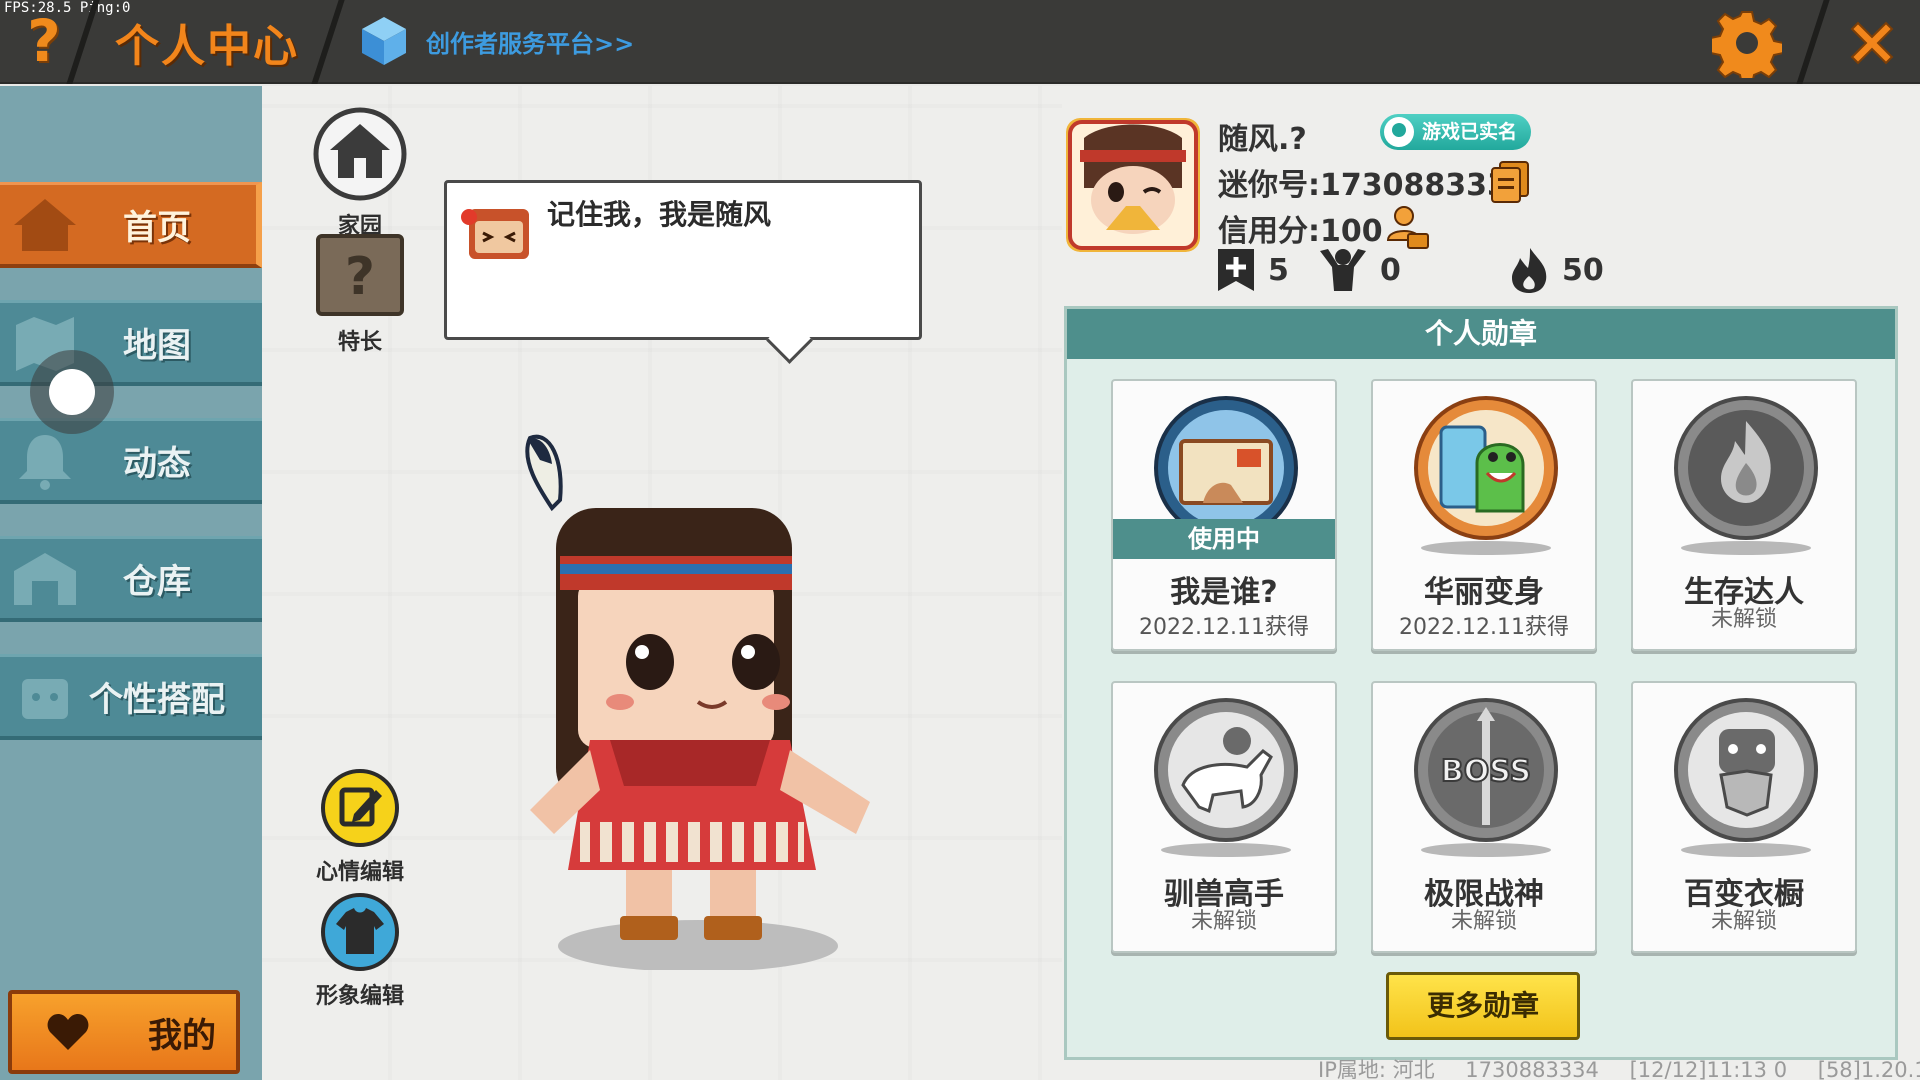  What do you see at coordinates (1708, 1069) in the screenshot?
I see `footer-time: [12/12]11:13 0` at bounding box center [1708, 1069].